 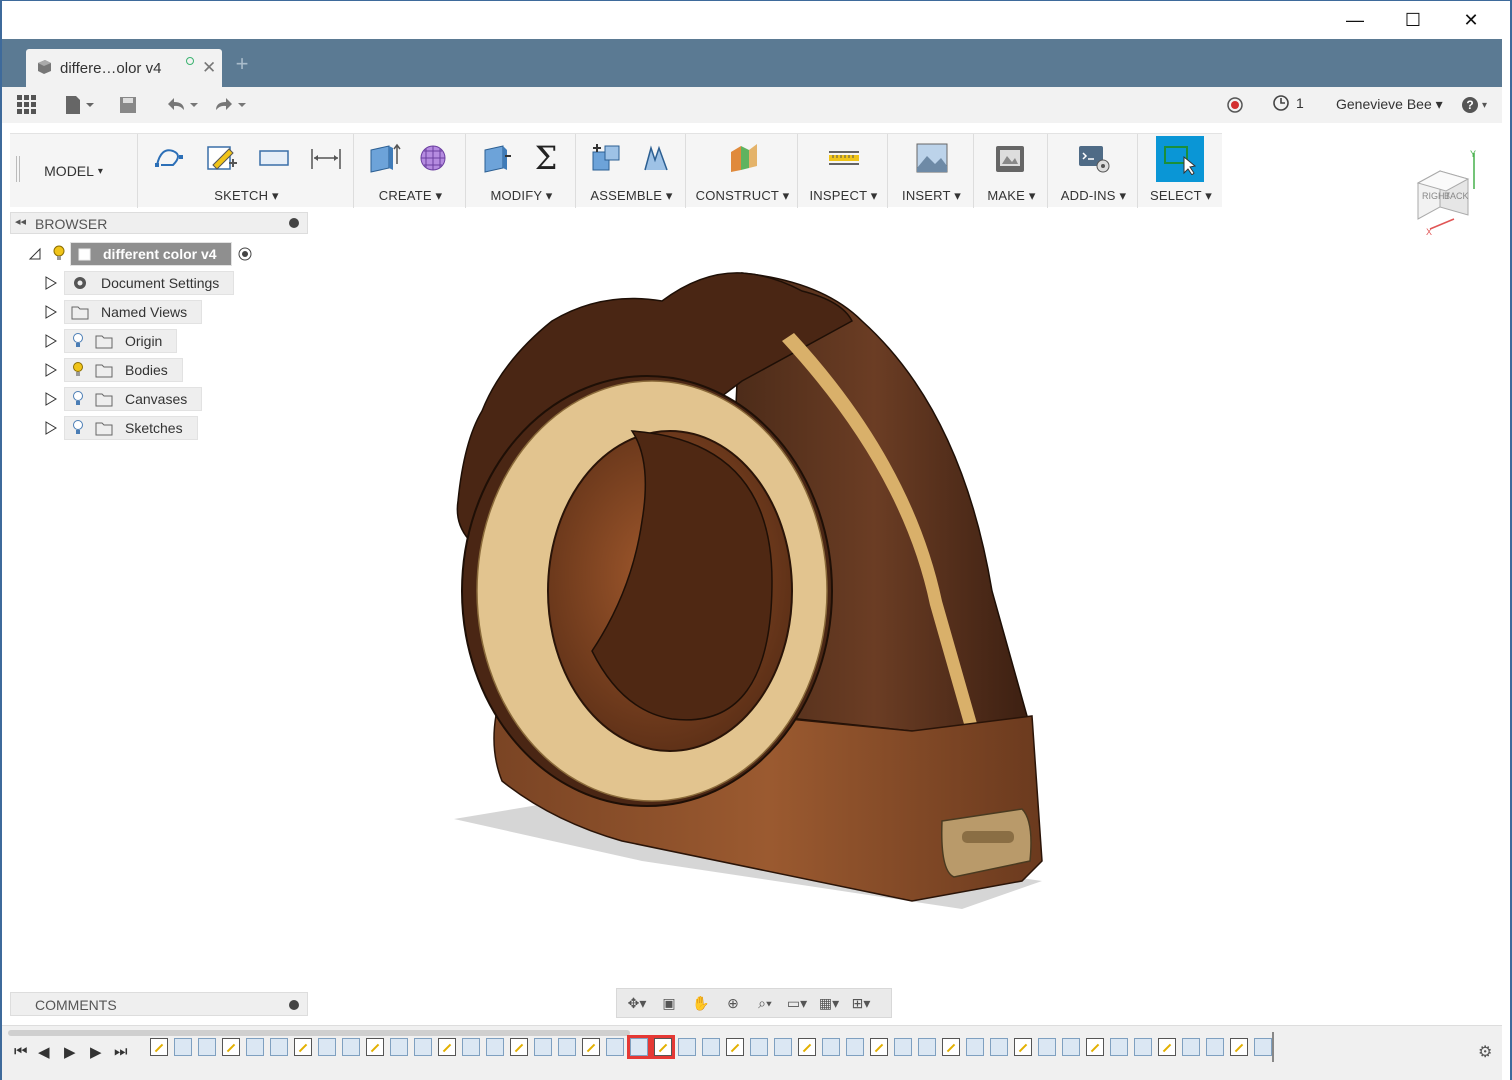 I want to click on addins-menu: ADD-INS ▾, so click(x=1093, y=196).